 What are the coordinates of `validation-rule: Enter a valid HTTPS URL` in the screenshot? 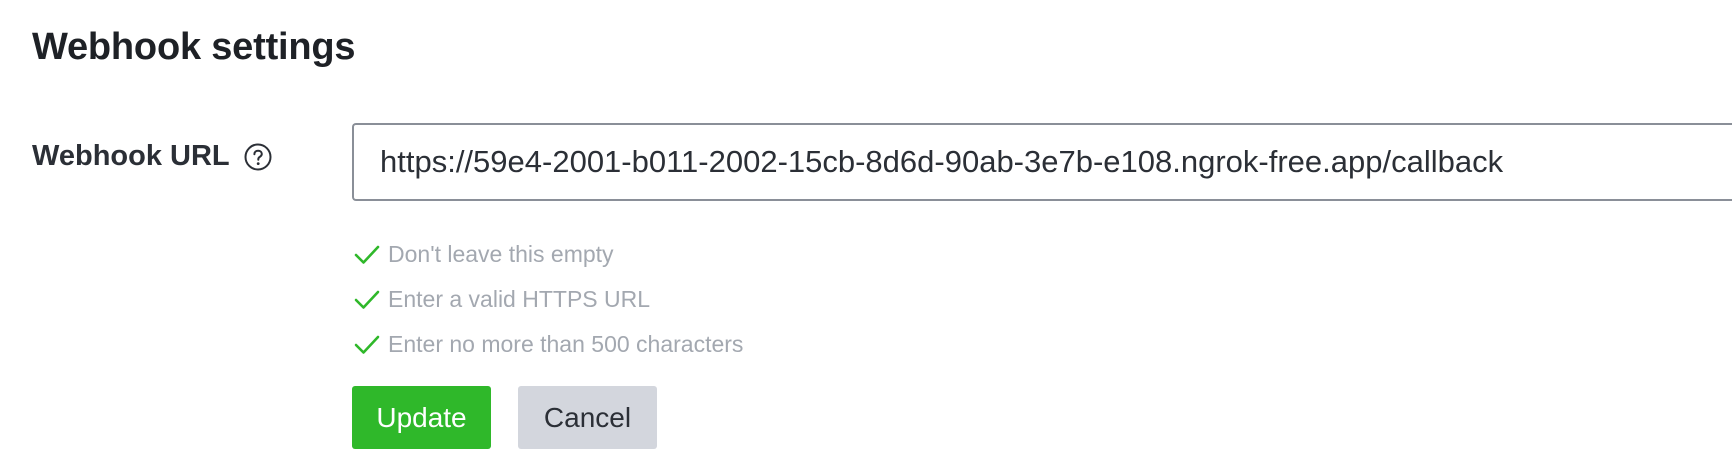 It's located at (548, 299).